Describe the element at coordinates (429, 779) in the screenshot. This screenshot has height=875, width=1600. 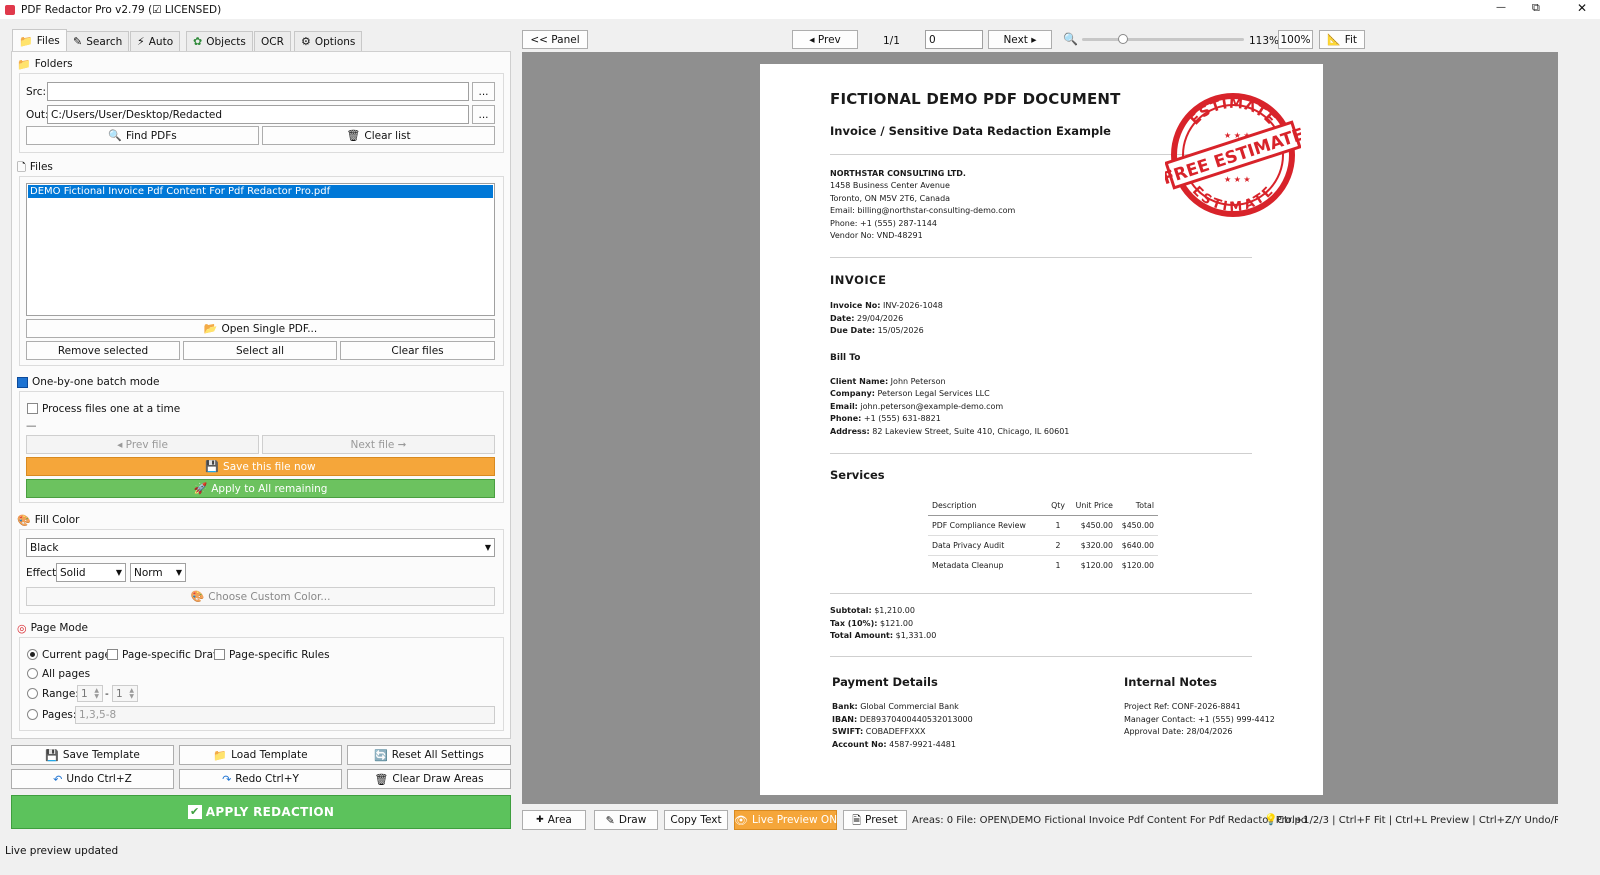
I see `clear-draw-areas-button: 🗑 Clear Draw Areas` at that location.